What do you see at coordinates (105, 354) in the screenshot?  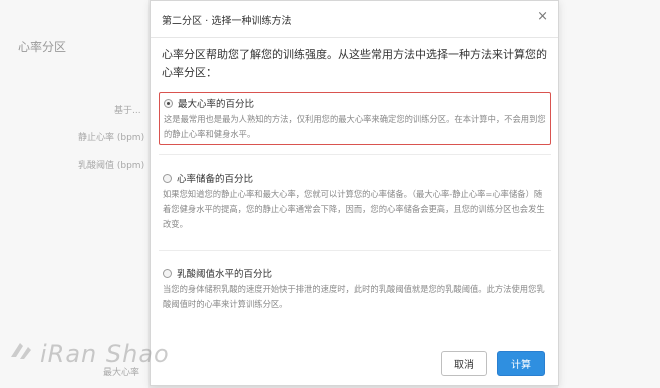 I see `watermark: iRan Shao` at bounding box center [105, 354].